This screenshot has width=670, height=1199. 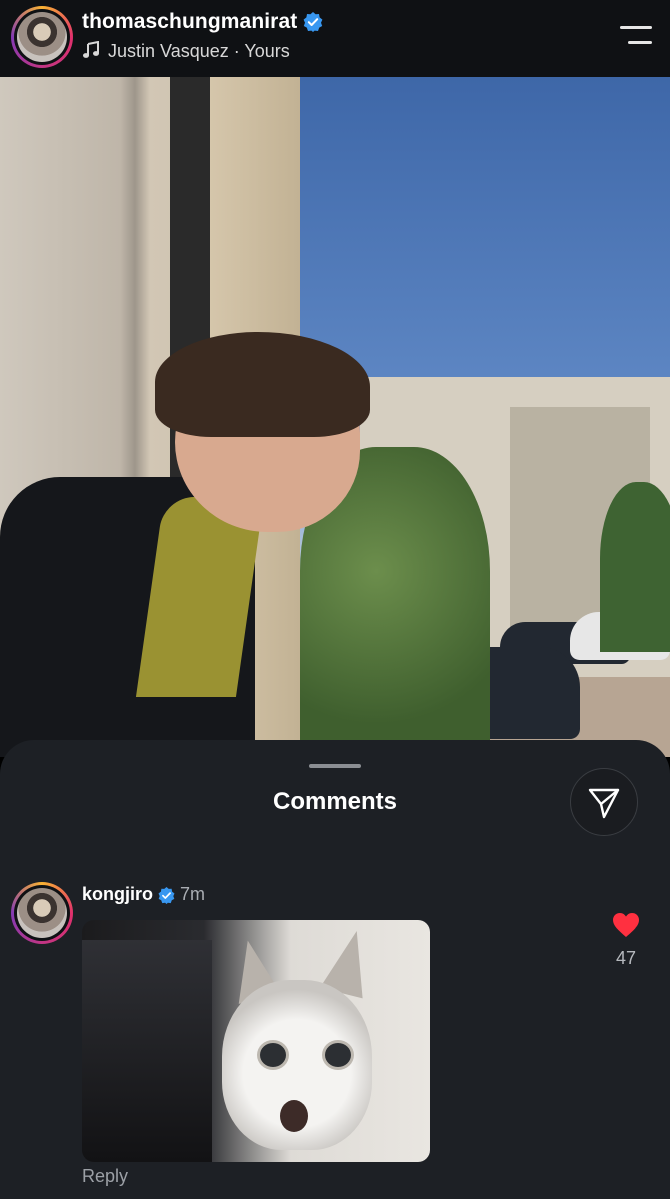 What do you see at coordinates (262, 384) in the screenshot?
I see `person-hair` at bounding box center [262, 384].